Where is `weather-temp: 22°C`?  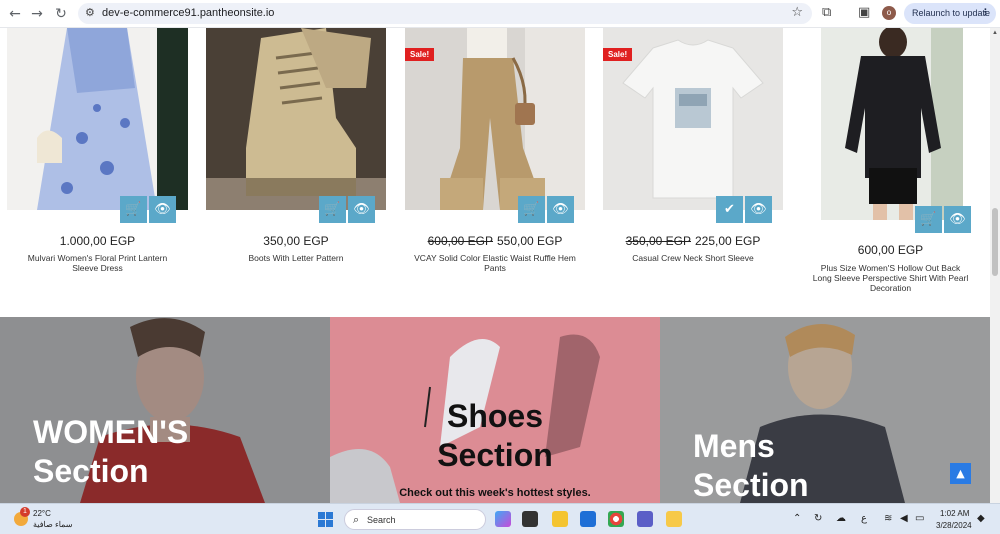
weather-temp: 22°C is located at coordinates (42, 513).